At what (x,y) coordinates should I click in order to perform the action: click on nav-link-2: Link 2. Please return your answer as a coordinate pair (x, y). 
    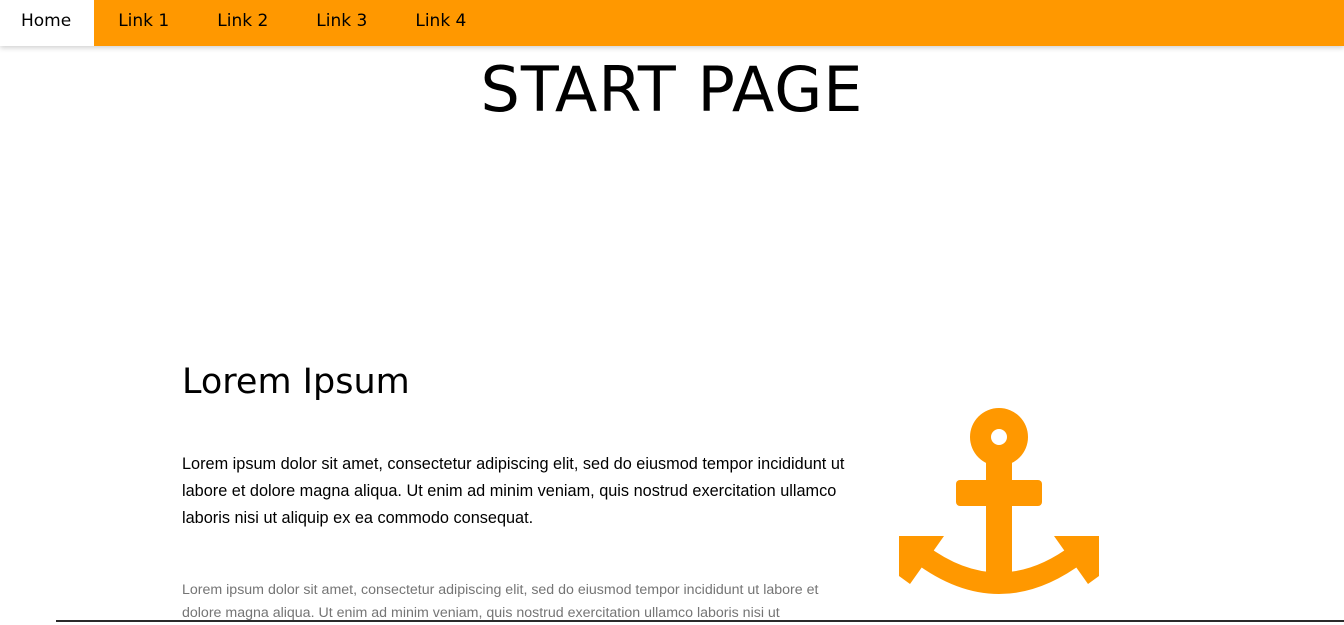
    Looking at the image, I should click on (242, 23).